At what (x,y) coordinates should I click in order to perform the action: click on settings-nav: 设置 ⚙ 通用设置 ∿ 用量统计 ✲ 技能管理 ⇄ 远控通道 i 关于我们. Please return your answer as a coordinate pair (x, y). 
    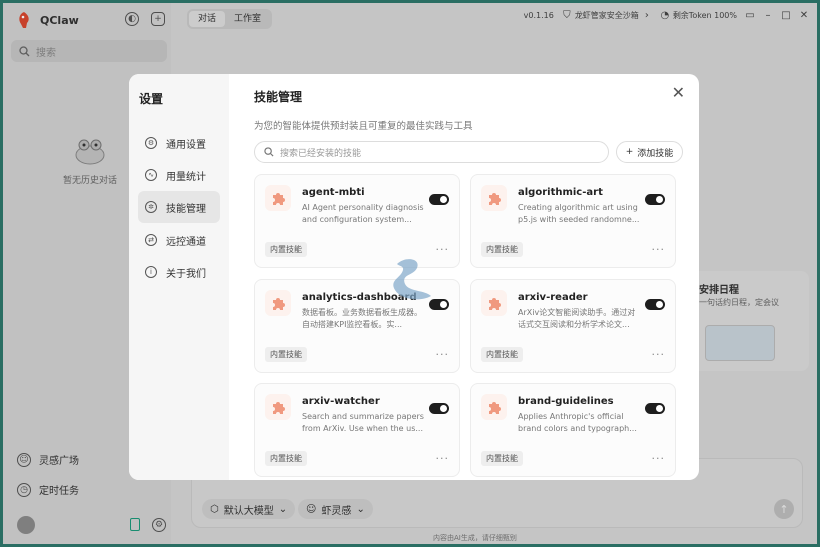
    Looking at the image, I should click on (179, 277).